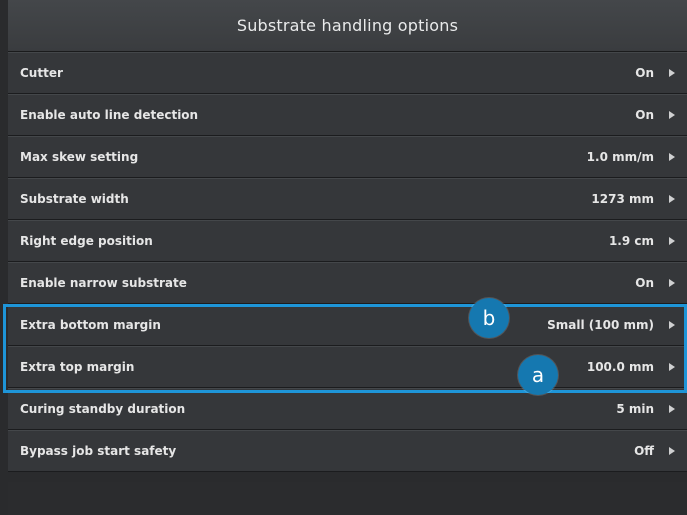 The height and width of the screenshot is (515, 687). I want to click on row-label: Curing standby duration, so click(103, 409).